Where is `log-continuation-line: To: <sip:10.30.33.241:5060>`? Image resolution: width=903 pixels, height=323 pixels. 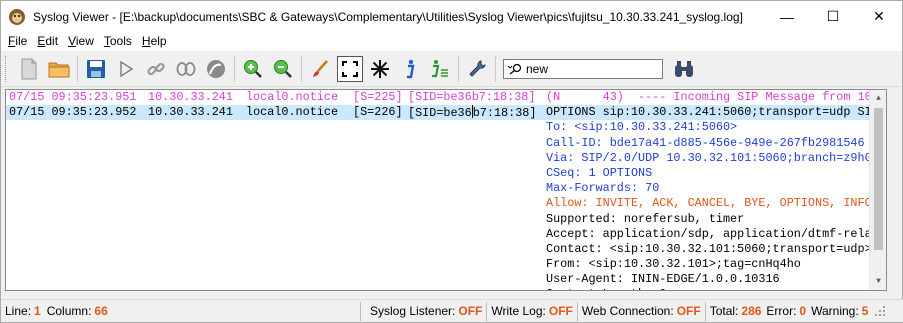
log-continuation-line: To: <sip:10.30.33.241:5060> is located at coordinates (446, 127).